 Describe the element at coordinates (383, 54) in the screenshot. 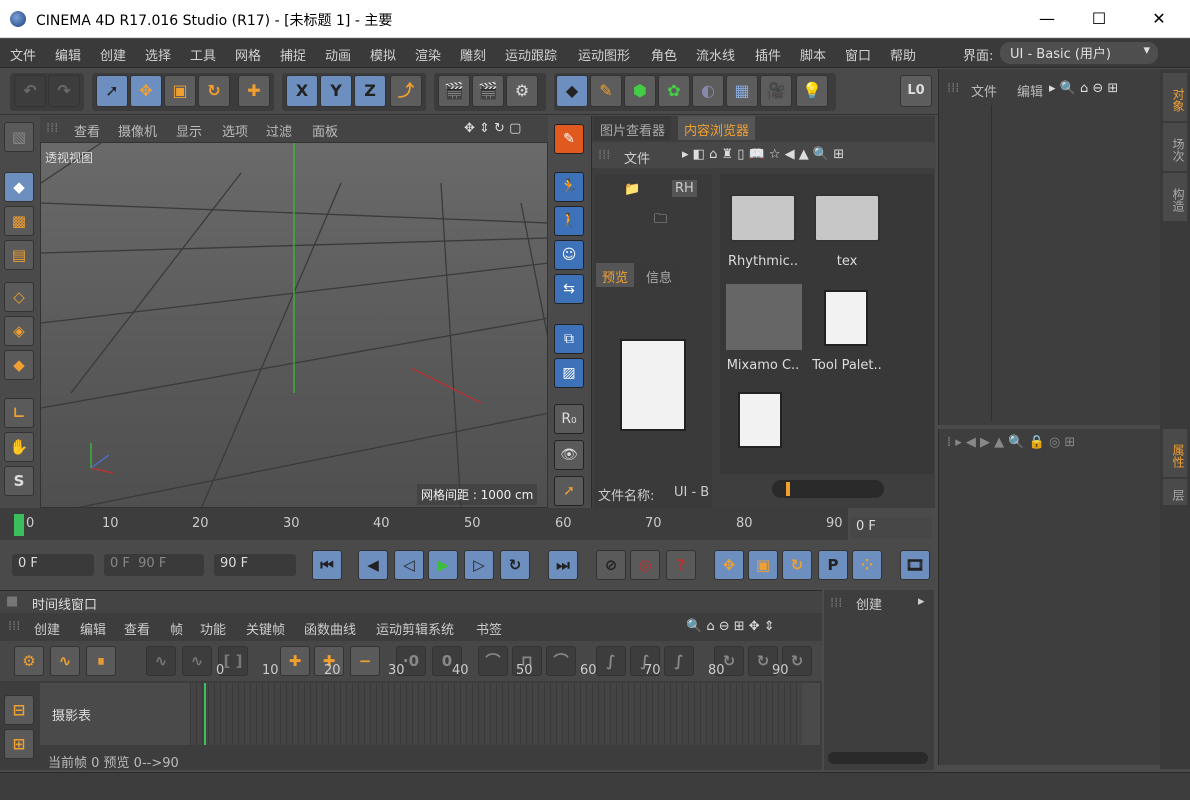

I see `menu-simulate: 模拟` at that location.